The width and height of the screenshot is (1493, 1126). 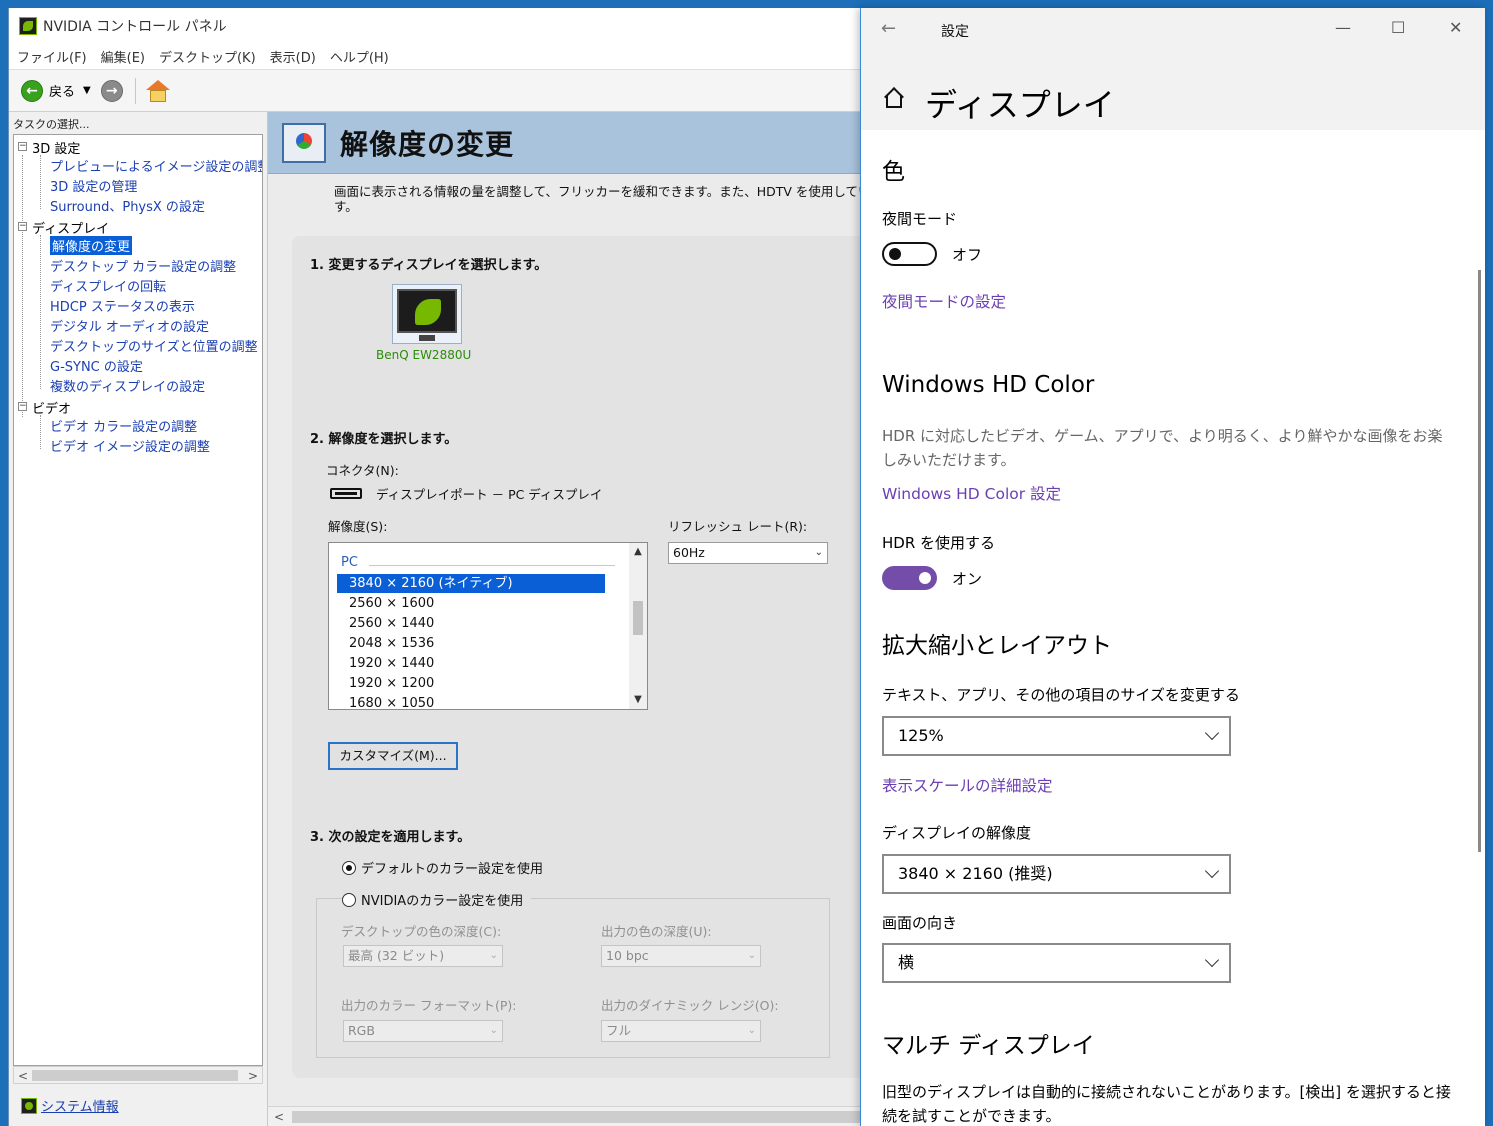 I want to click on dynamic-range-select: フル ⌄, so click(x=681, y=1031).